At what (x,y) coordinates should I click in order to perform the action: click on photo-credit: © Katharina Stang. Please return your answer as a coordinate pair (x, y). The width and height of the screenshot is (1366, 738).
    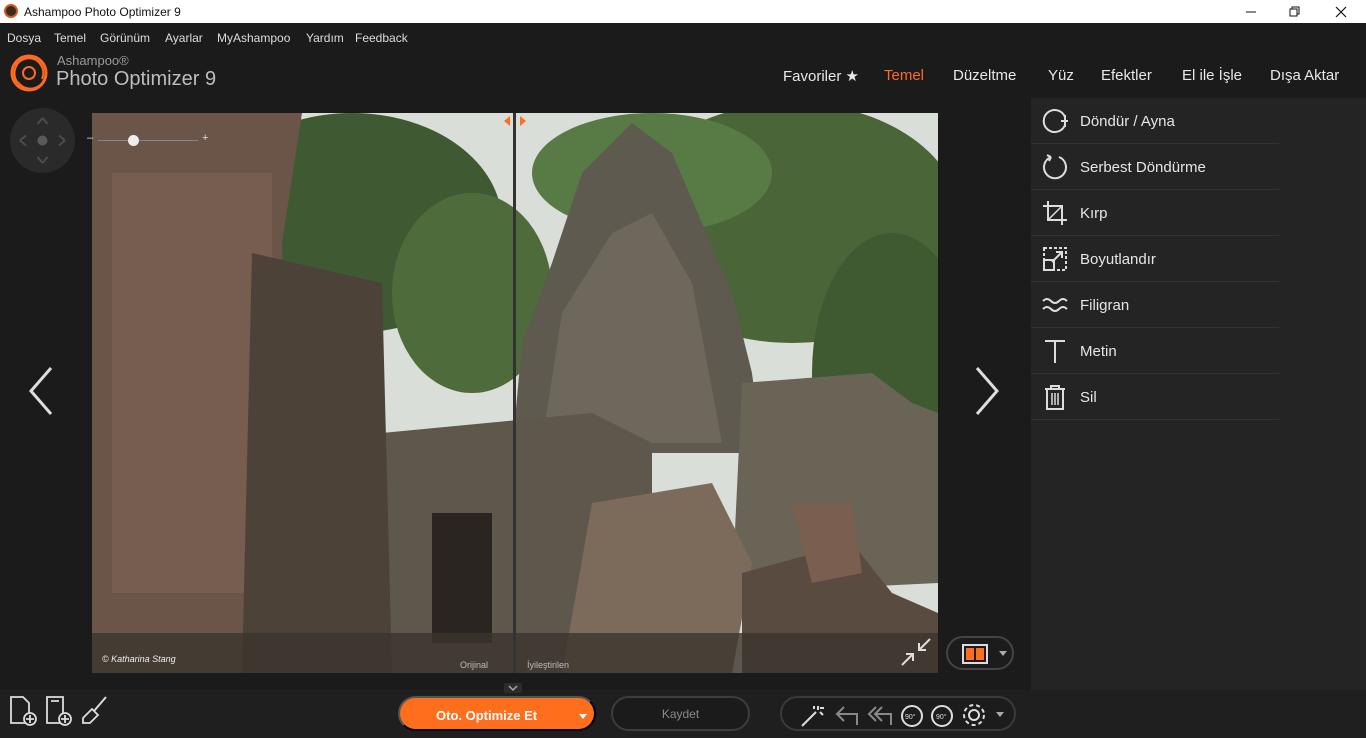
    Looking at the image, I should click on (139, 659).